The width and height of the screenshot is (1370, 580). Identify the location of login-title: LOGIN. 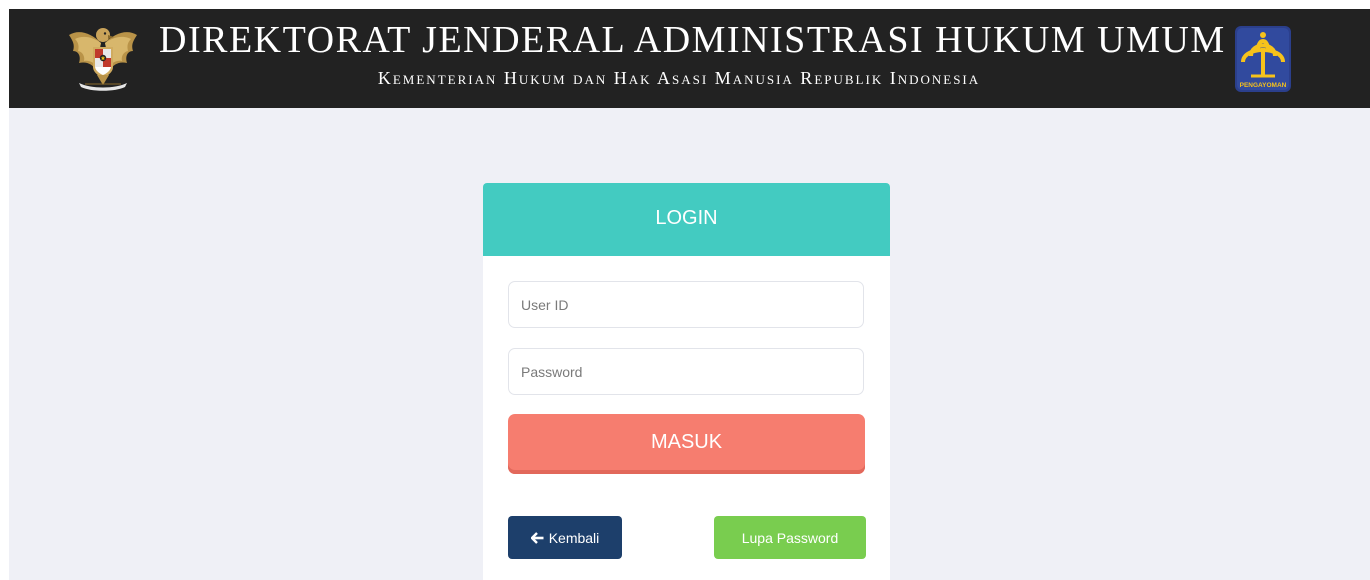
(686, 219).